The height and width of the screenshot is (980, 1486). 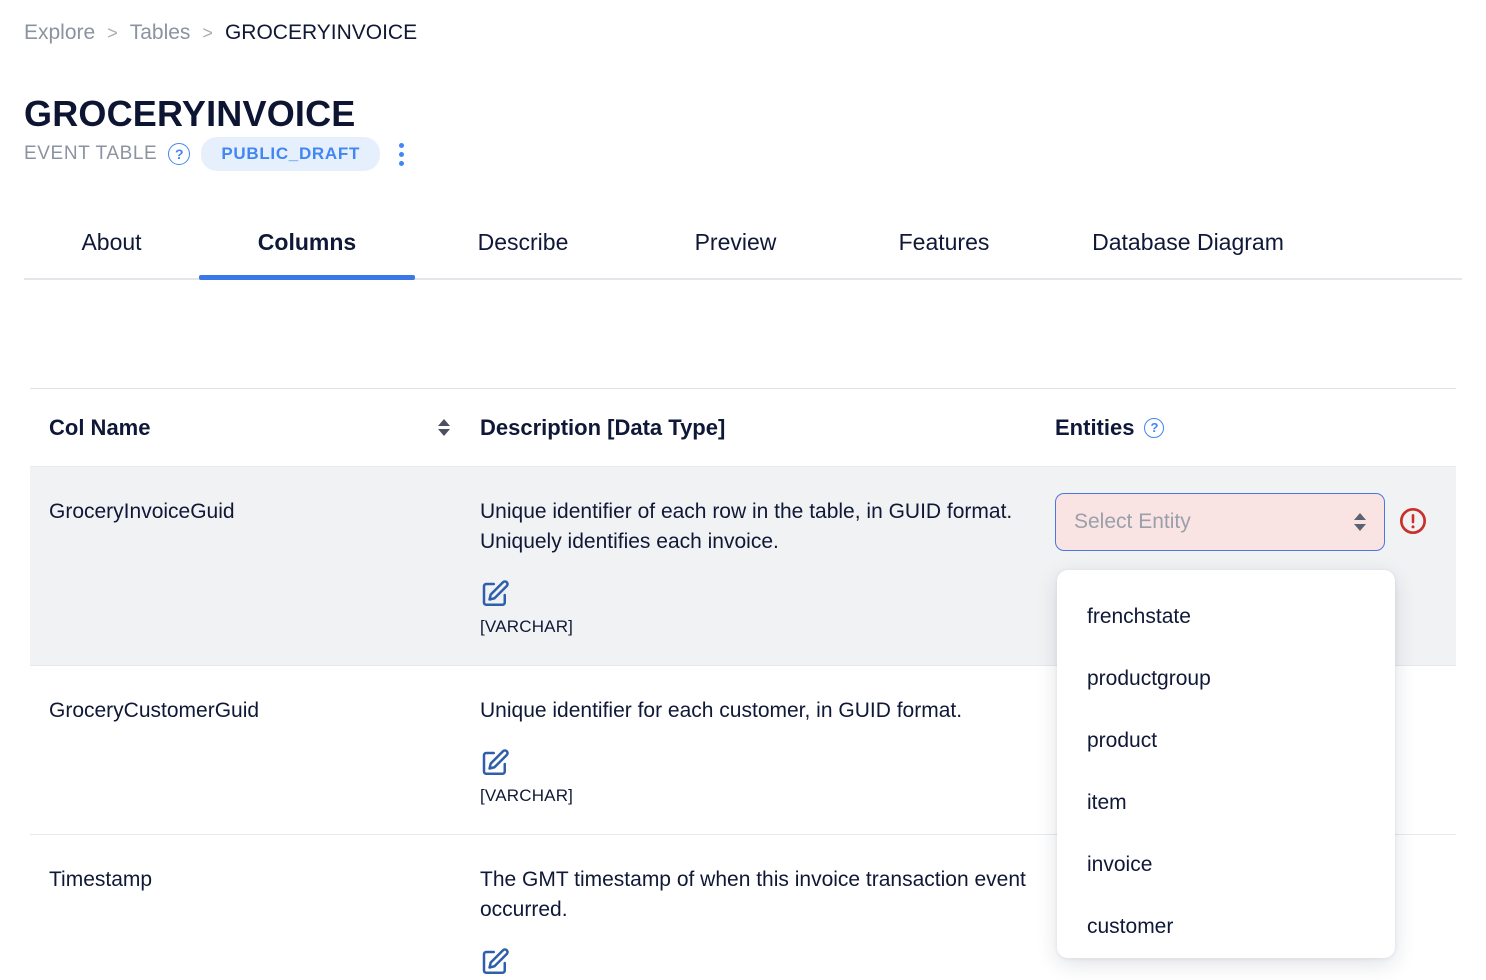 I want to click on sort-icon, so click(x=444, y=427).